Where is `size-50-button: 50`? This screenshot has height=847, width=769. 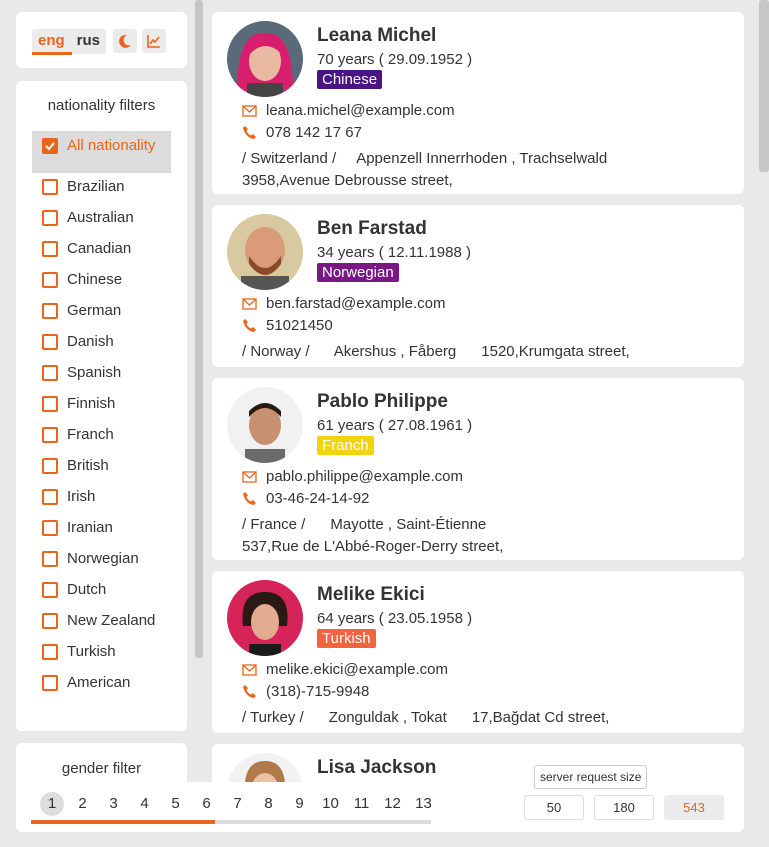 size-50-button: 50 is located at coordinates (554, 807).